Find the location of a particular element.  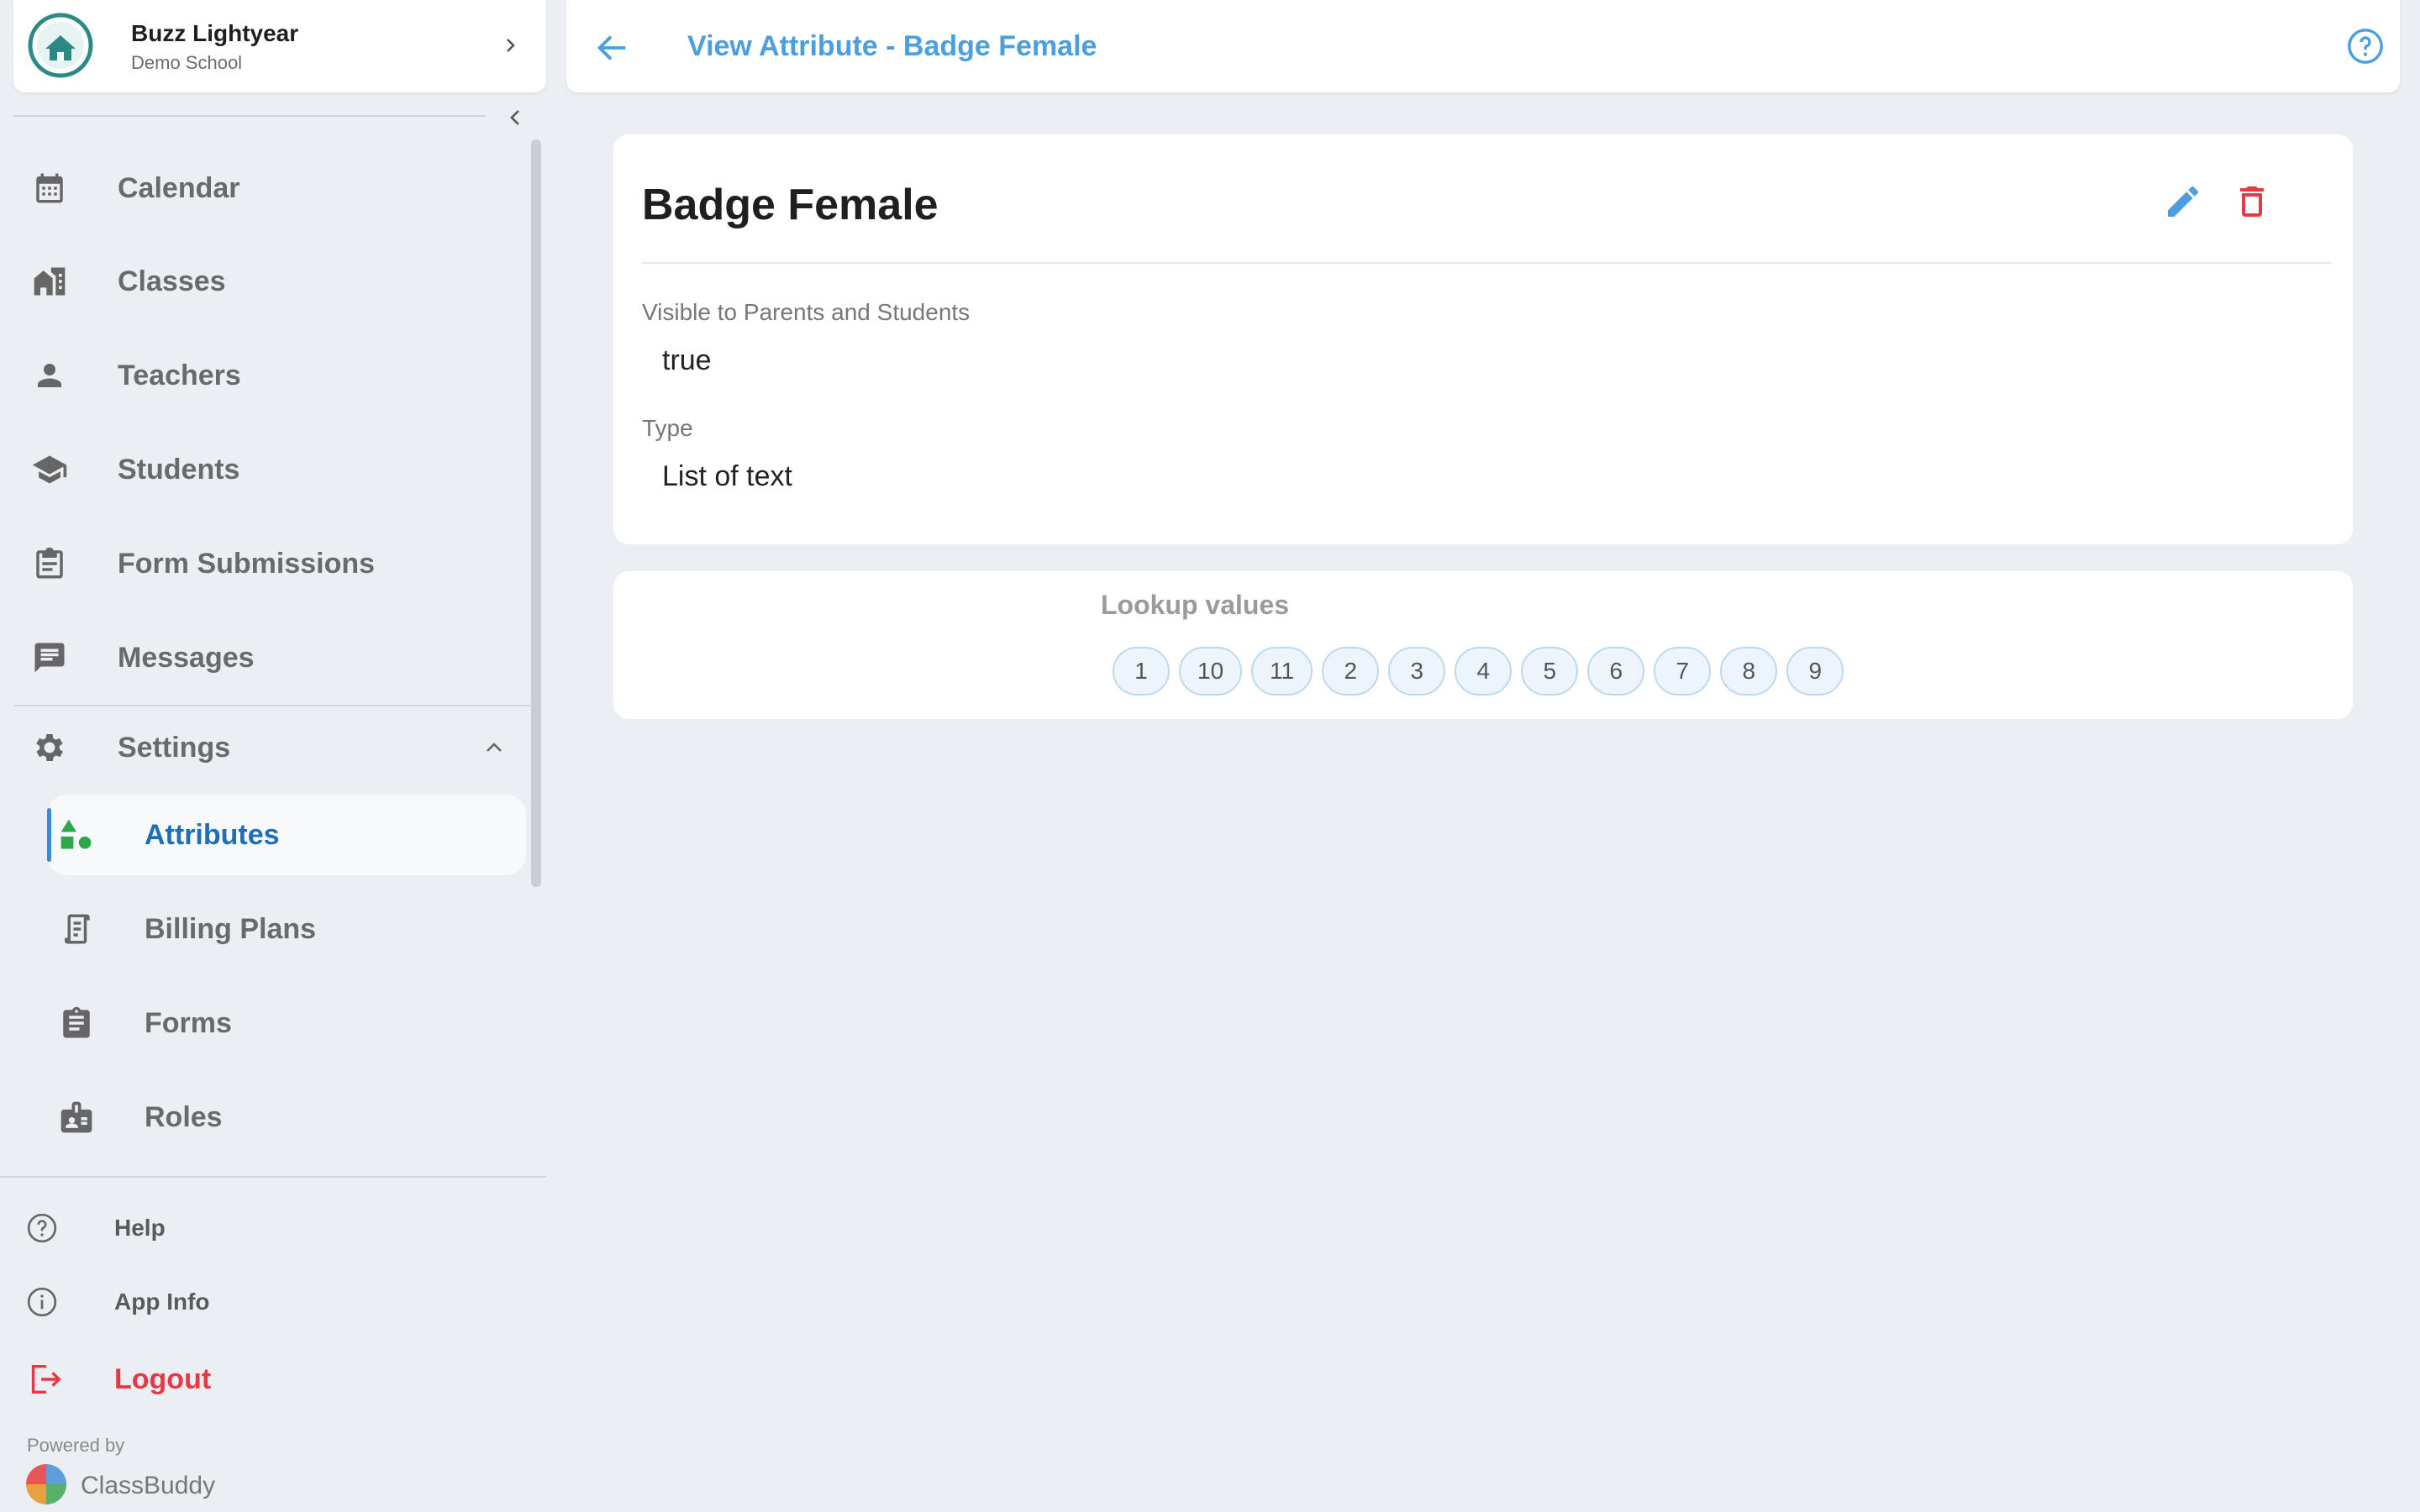

lookup-chip: 3 is located at coordinates (1417, 671).